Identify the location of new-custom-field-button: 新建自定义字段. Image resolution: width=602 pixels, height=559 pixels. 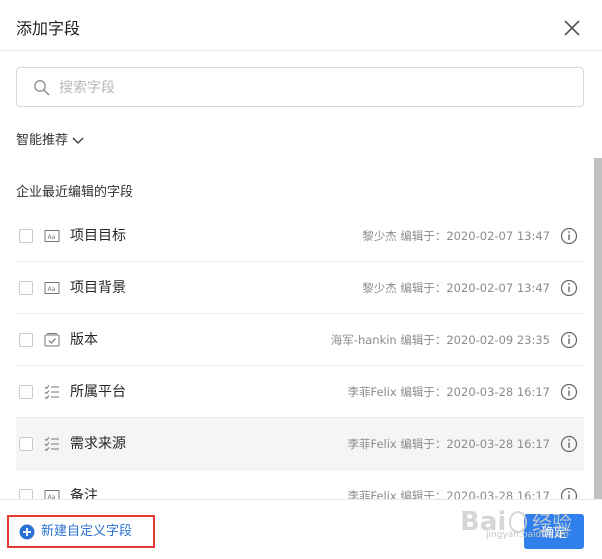
(81, 531).